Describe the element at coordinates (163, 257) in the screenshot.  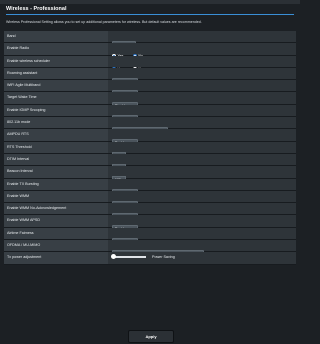
I see `tx-power-level-label: Power Saving` at that location.